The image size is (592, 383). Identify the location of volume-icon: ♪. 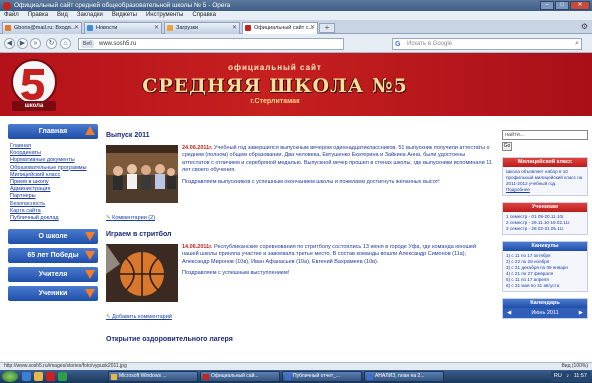
(567, 376).